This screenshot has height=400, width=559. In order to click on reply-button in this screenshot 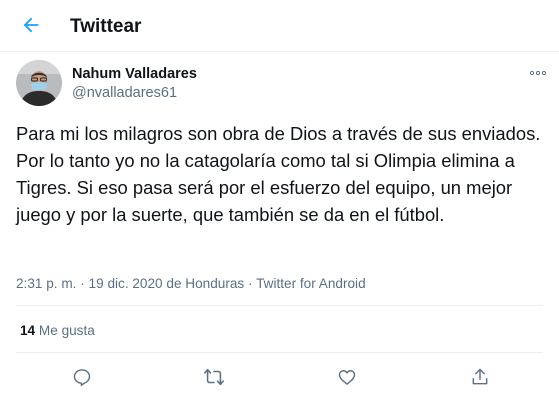, I will do `click(82, 377)`.